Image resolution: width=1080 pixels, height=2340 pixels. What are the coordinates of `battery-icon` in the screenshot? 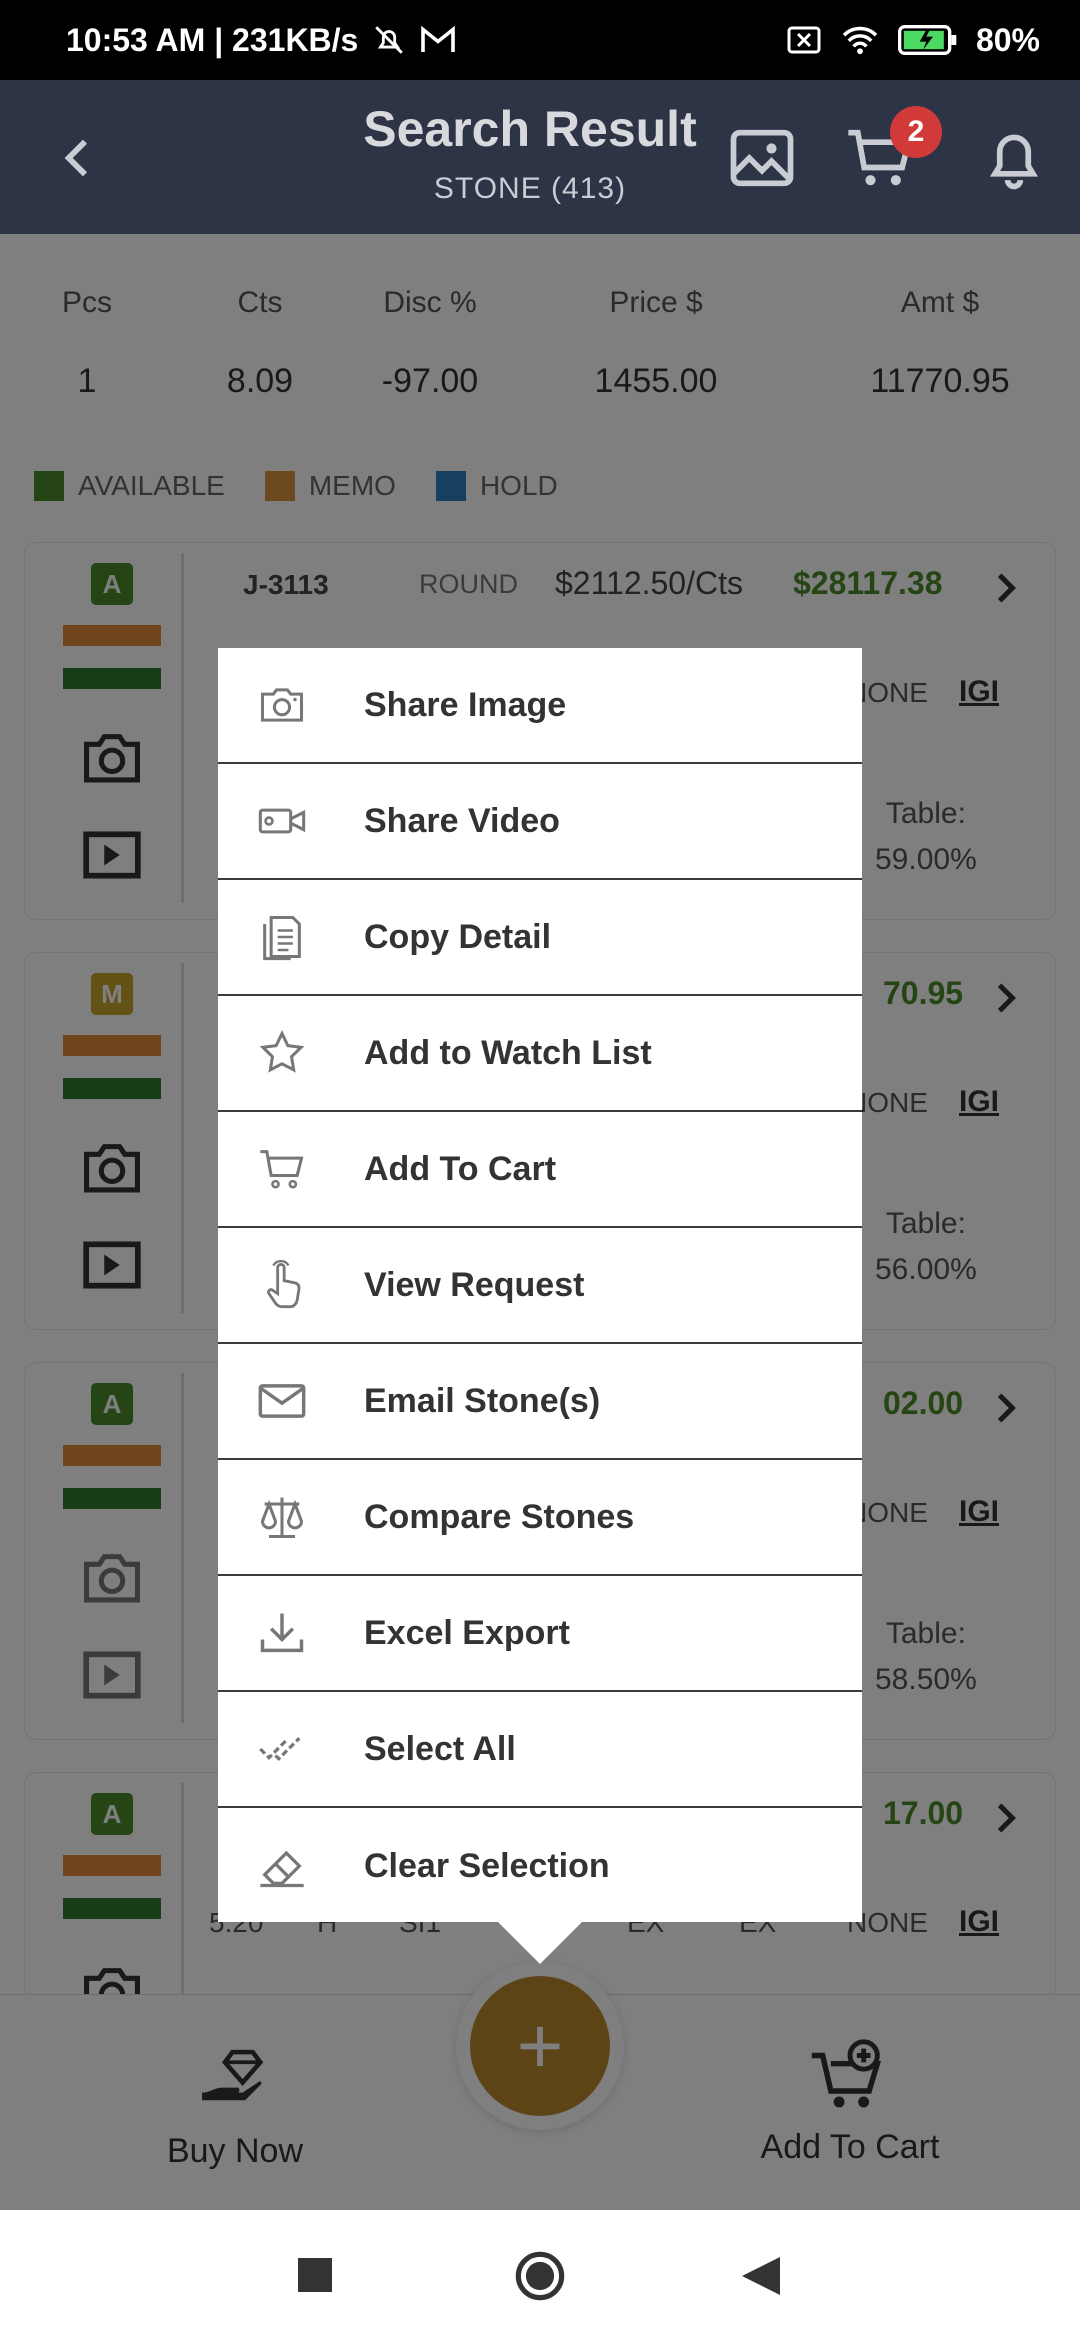 It's located at (927, 40).